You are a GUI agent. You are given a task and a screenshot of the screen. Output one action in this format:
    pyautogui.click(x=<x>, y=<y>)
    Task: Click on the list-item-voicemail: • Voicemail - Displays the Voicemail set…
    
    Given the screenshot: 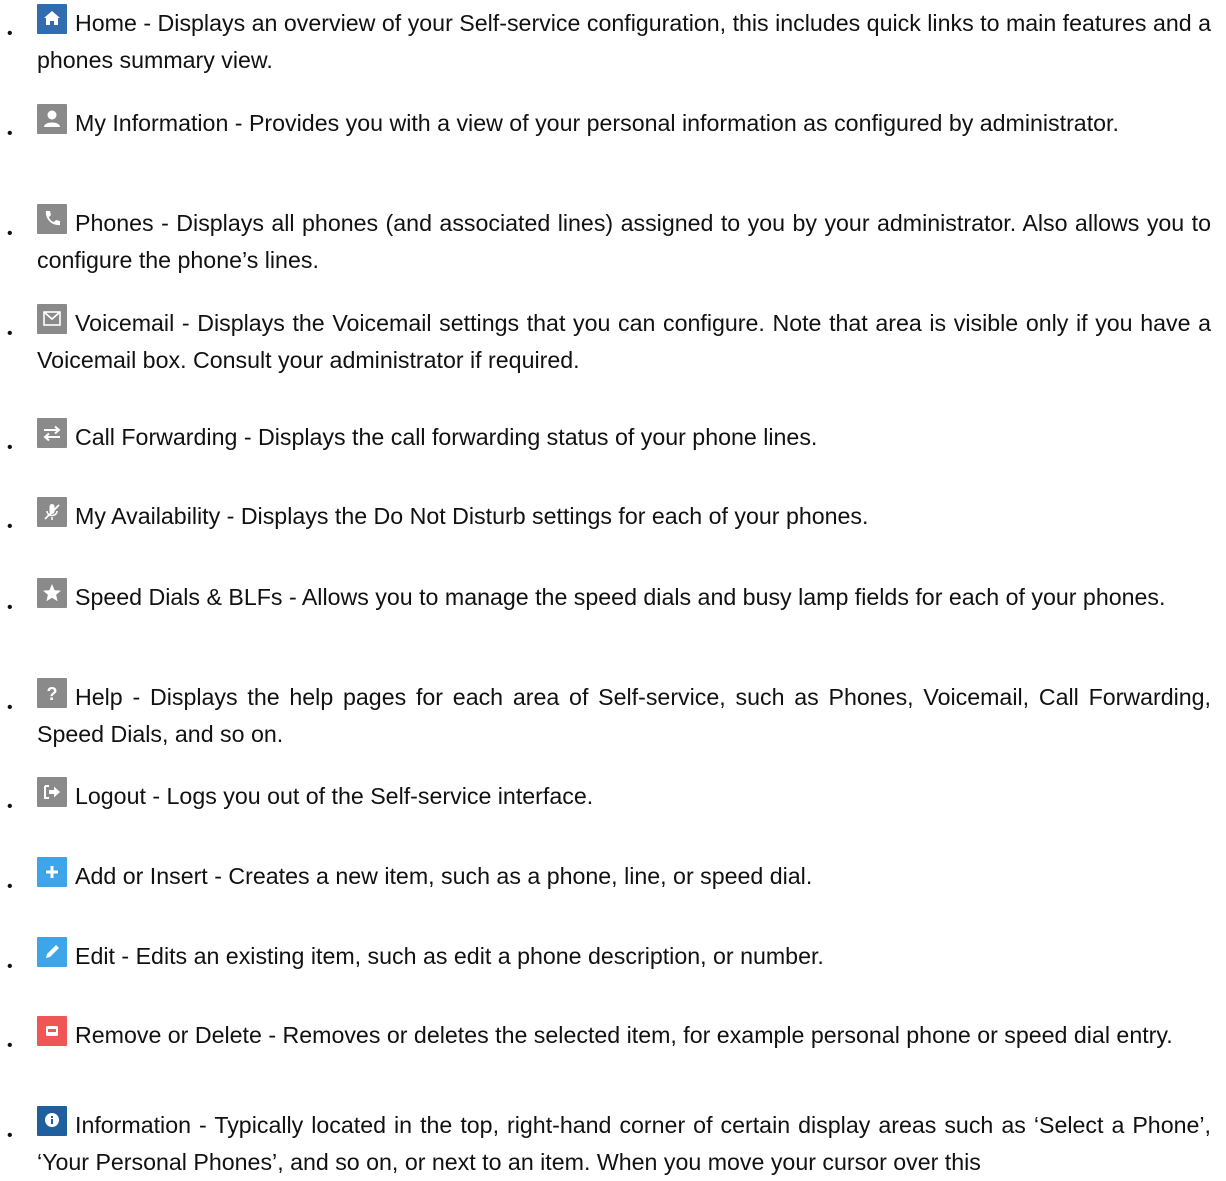 What is the action you would take?
    pyautogui.click(x=613, y=341)
    